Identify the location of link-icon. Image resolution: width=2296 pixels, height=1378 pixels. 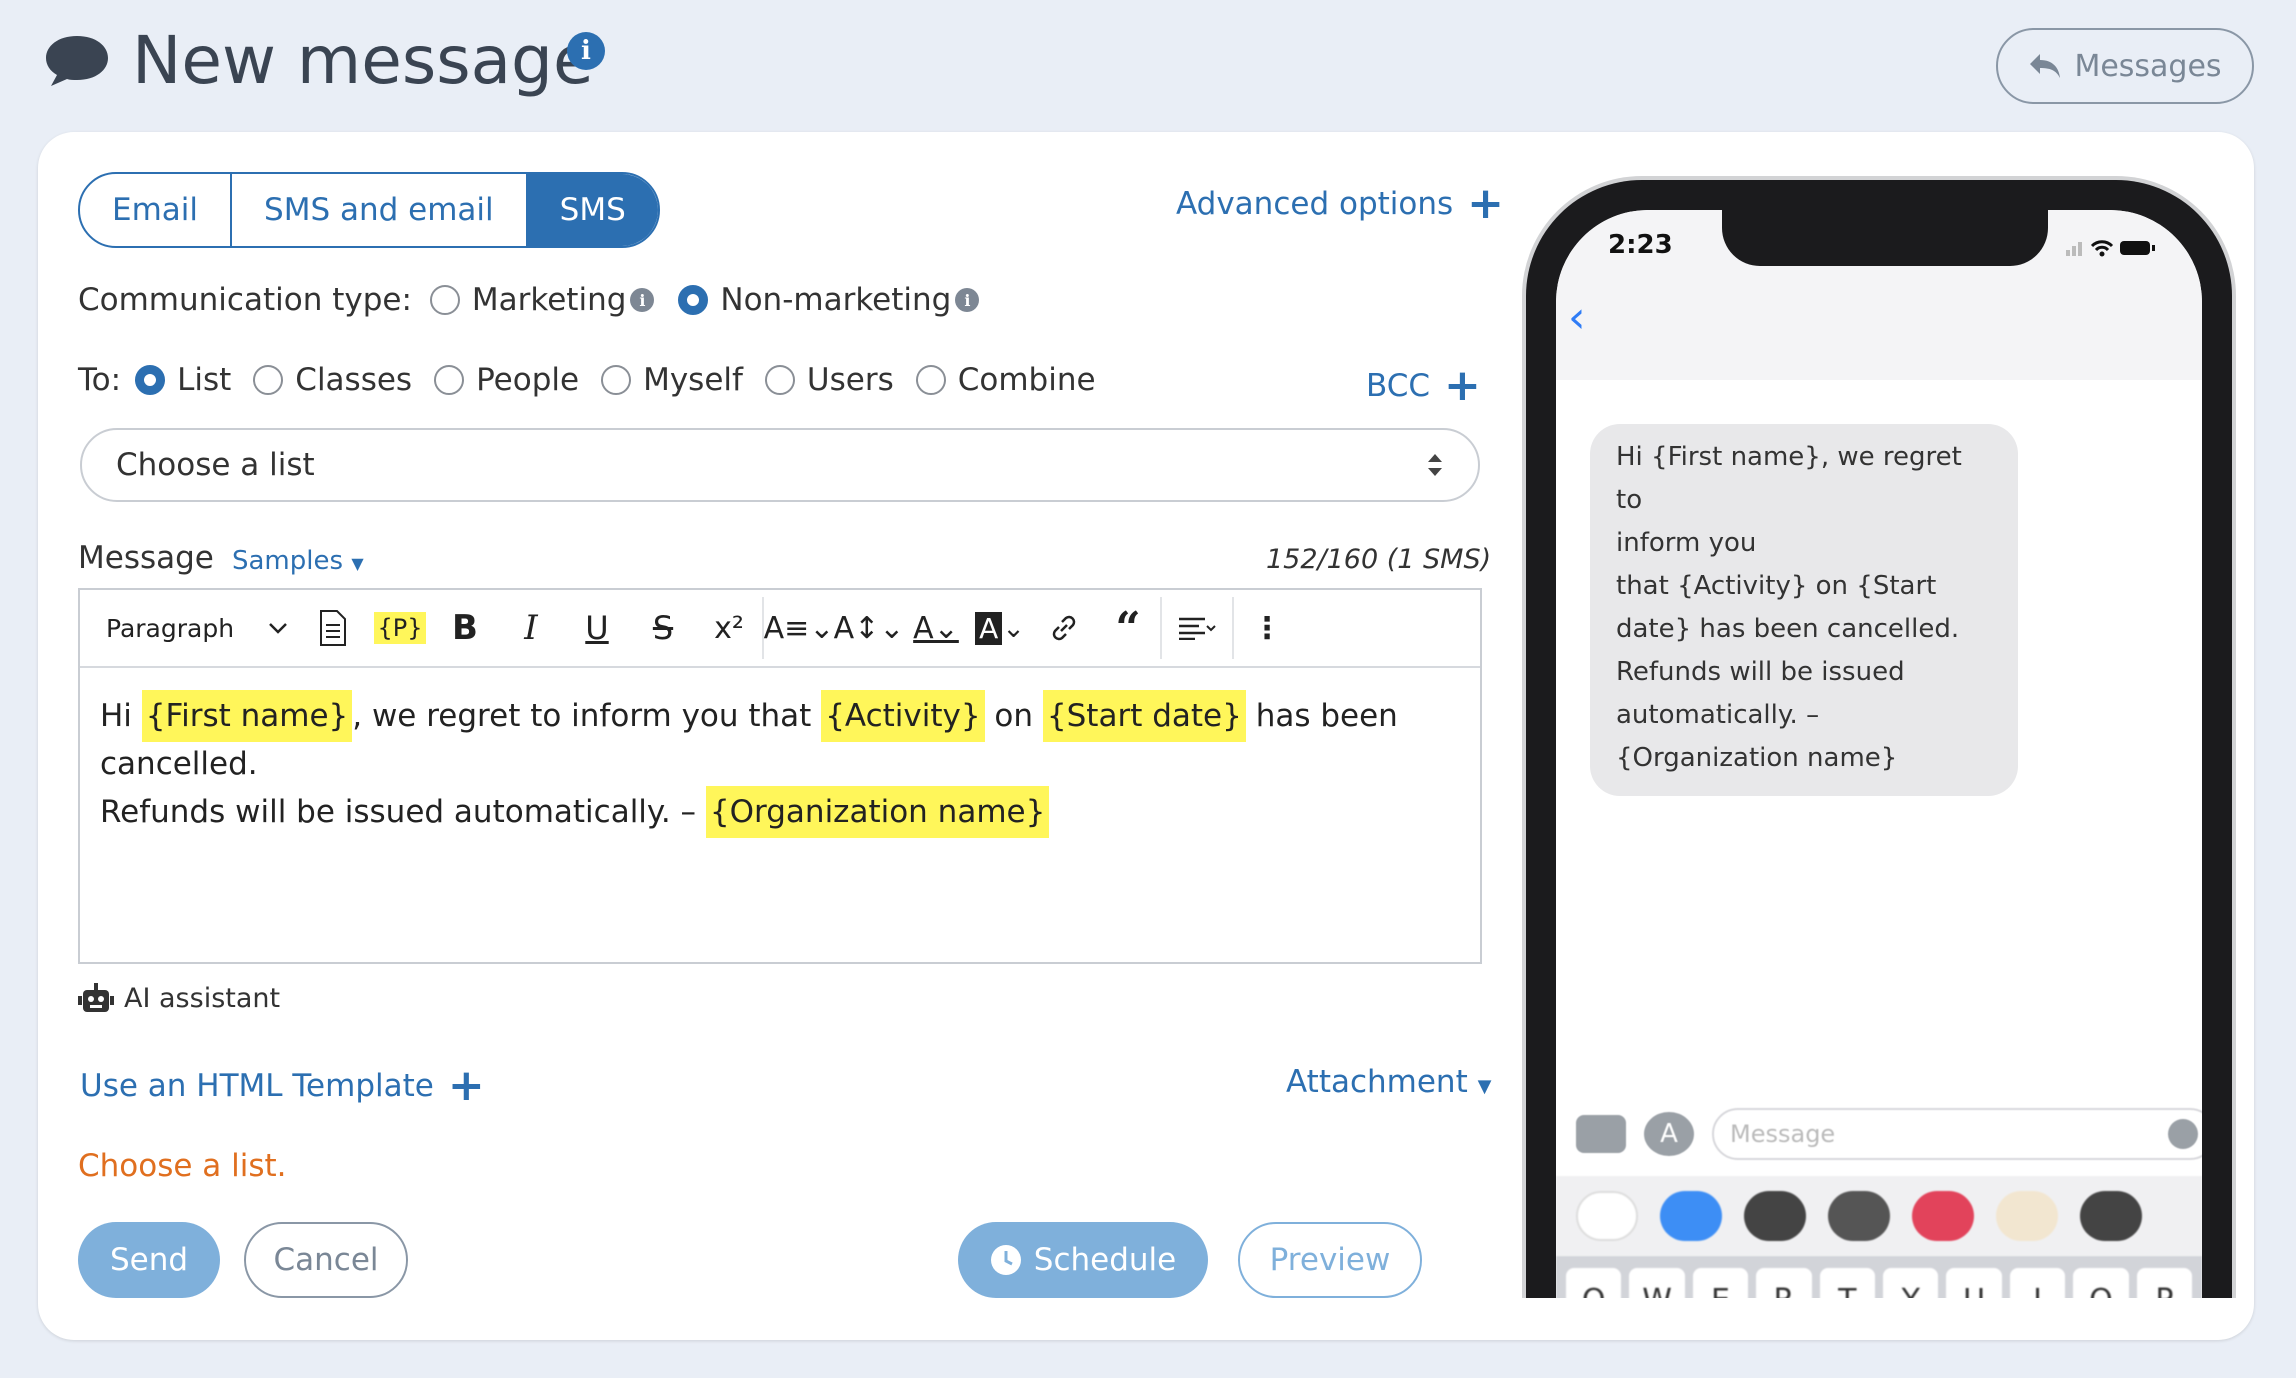
(1064, 628).